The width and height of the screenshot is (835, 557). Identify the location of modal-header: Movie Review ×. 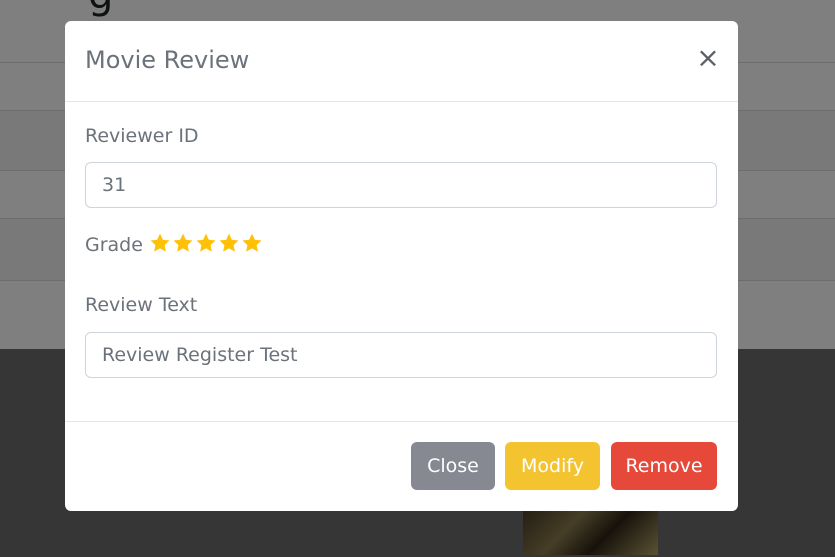
(401, 61).